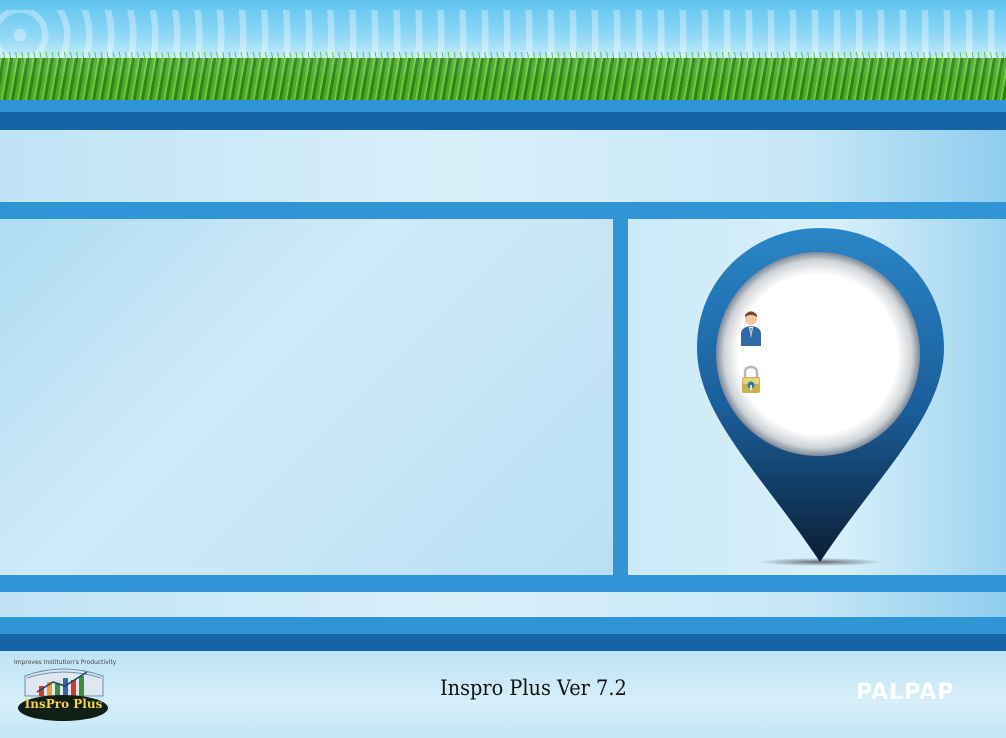 The height and width of the screenshot is (738, 1006). I want to click on grass-decoration, so click(503, 79).